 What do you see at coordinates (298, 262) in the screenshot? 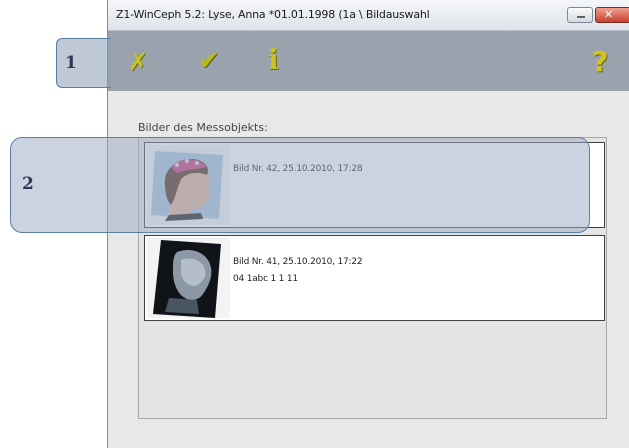
I see `image-item-line: Bild Nr. 41, 25.10.2010, 17:22` at bounding box center [298, 262].